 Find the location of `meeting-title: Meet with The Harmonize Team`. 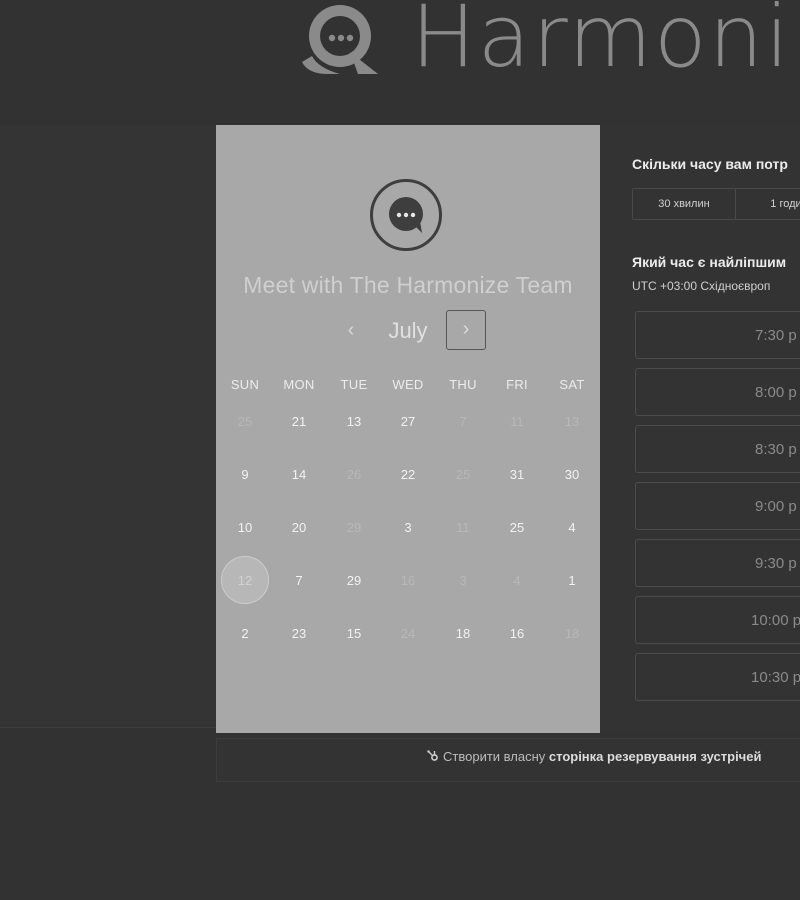

meeting-title: Meet with The Harmonize Team is located at coordinates (408, 285).